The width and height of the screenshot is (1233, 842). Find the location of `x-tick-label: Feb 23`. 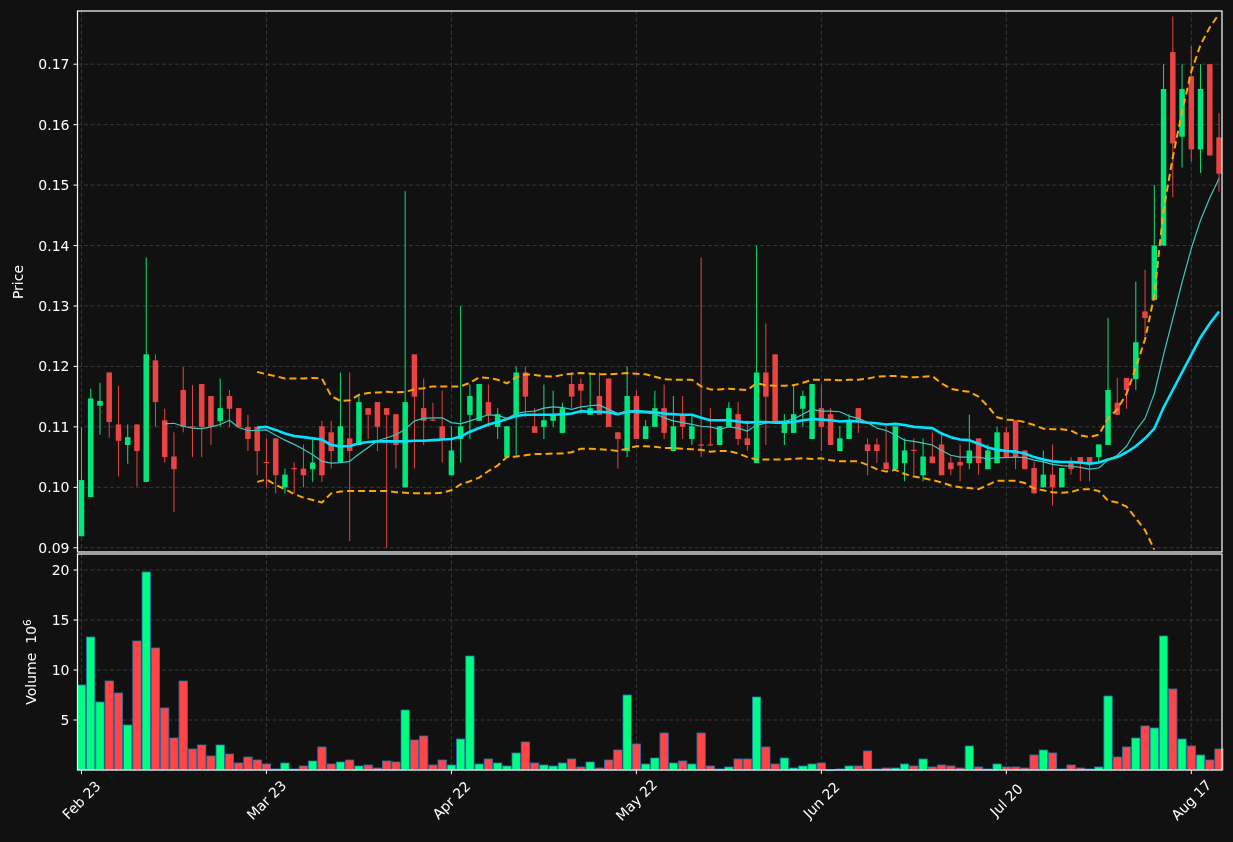

x-tick-label: Feb 23 is located at coordinates (81, 800).